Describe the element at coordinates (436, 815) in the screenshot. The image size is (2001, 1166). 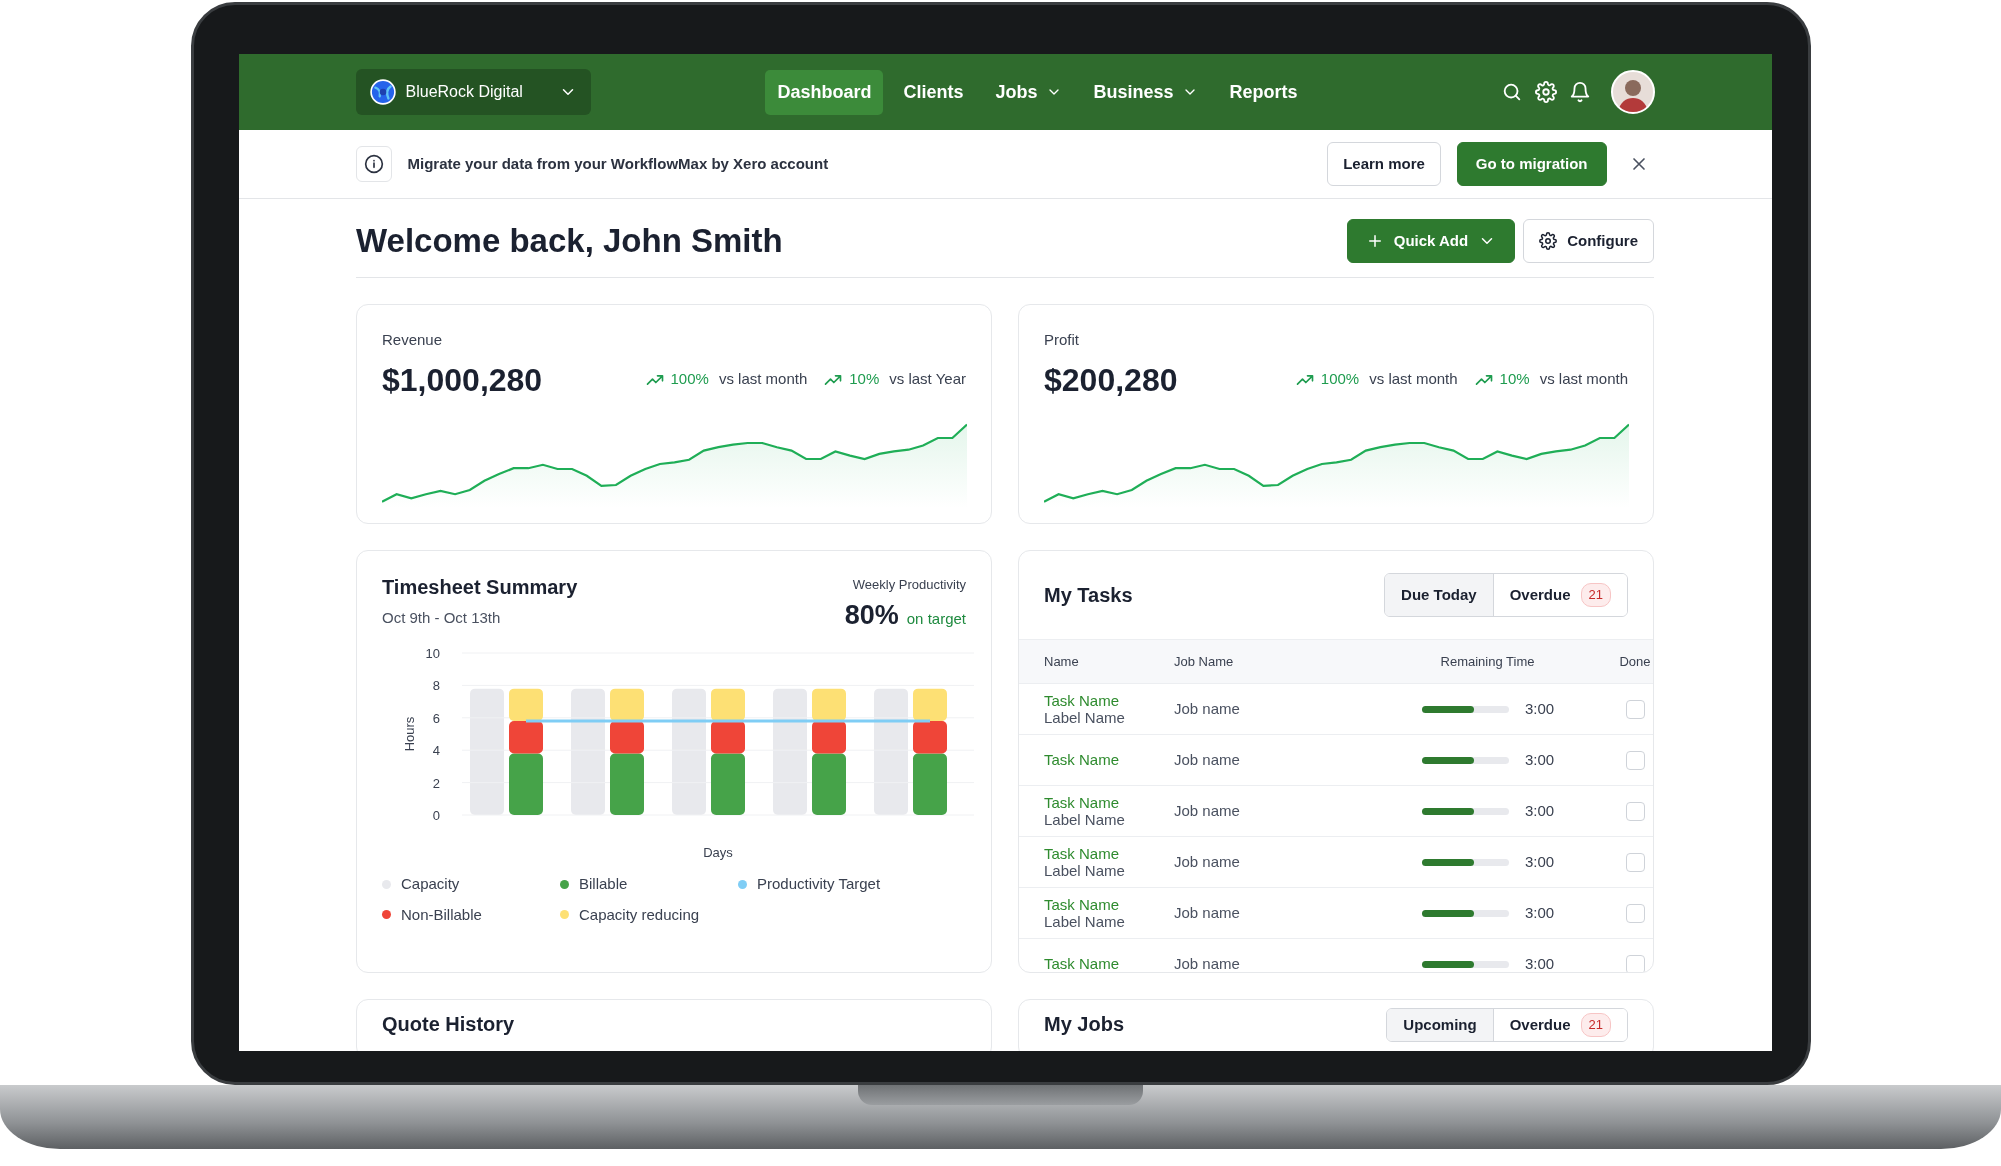
I see `axis-tick-label: 0` at that location.